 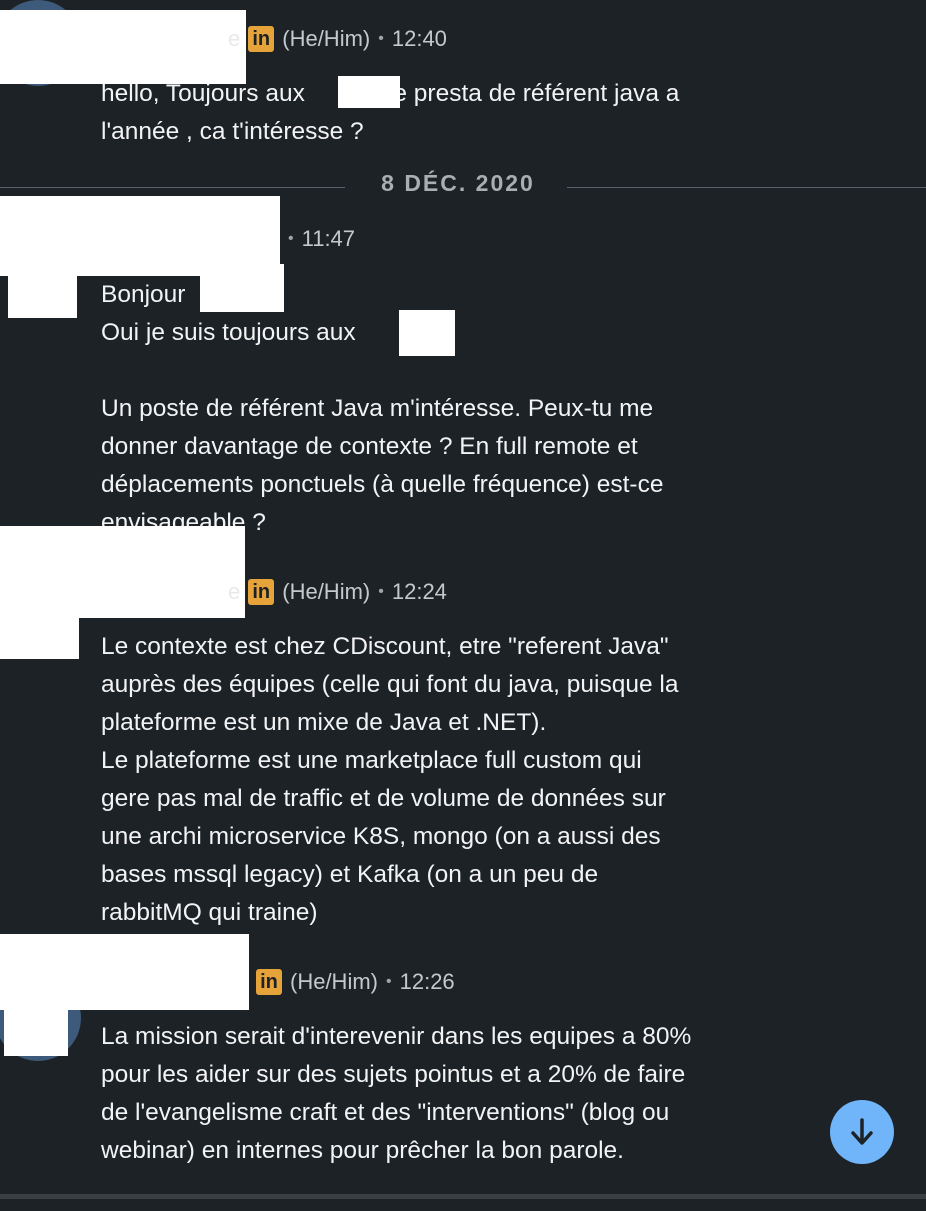 I want to click on timestamp: 11:47, so click(x=328, y=238).